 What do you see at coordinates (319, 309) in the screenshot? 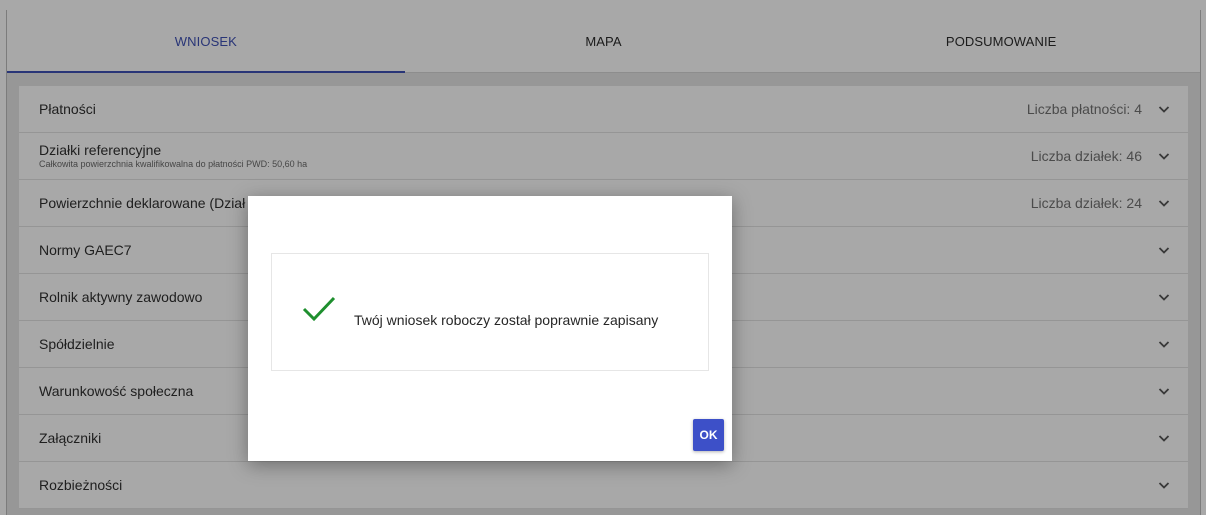
I see `checkmark-icon` at bounding box center [319, 309].